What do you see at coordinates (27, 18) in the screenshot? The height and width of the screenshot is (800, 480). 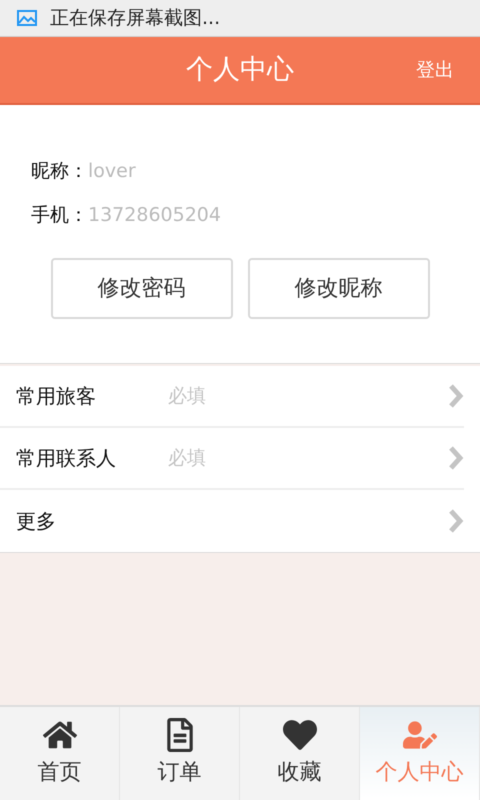 I see `image-icon` at bounding box center [27, 18].